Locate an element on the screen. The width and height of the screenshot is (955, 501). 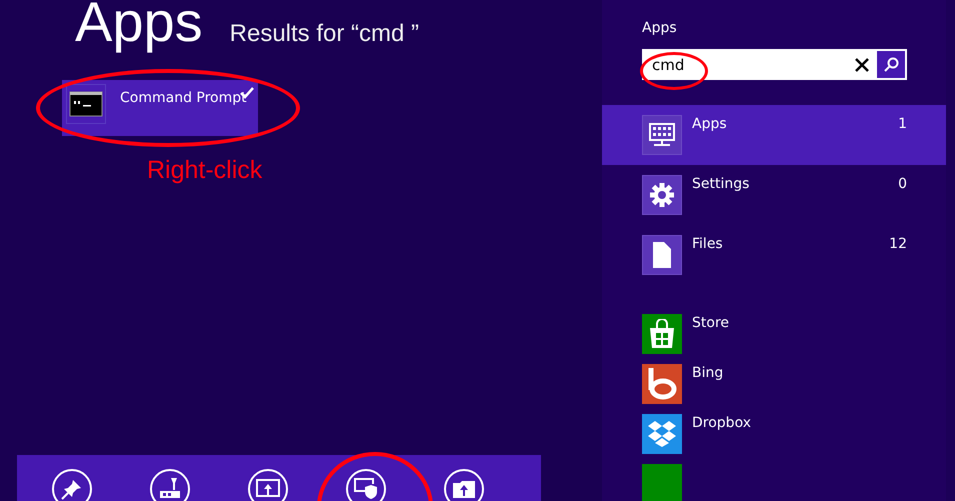
highlight-ellipse is located at coordinates (674, 71).